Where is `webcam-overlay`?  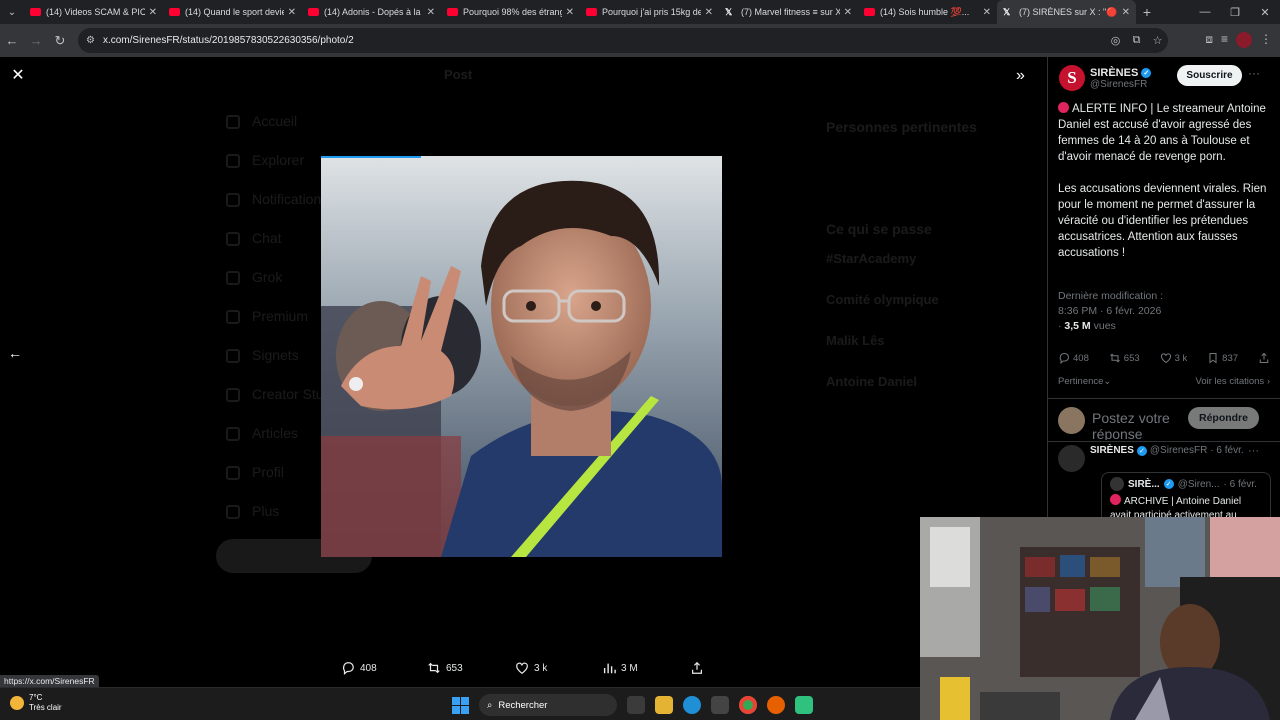
webcam-overlay is located at coordinates (1100, 618).